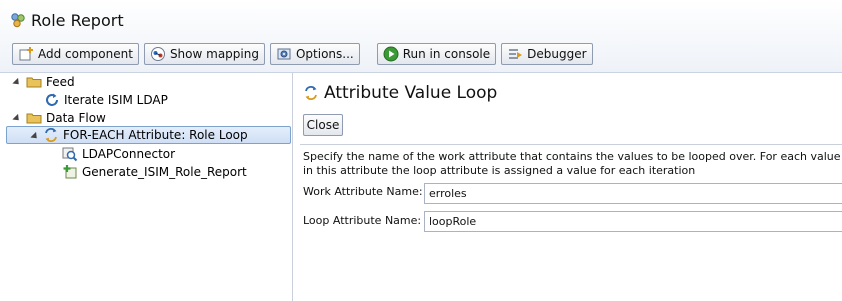 The width and height of the screenshot is (842, 301). What do you see at coordinates (52, 100) in the screenshot?
I see `iterator-icon` at bounding box center [52, 100].